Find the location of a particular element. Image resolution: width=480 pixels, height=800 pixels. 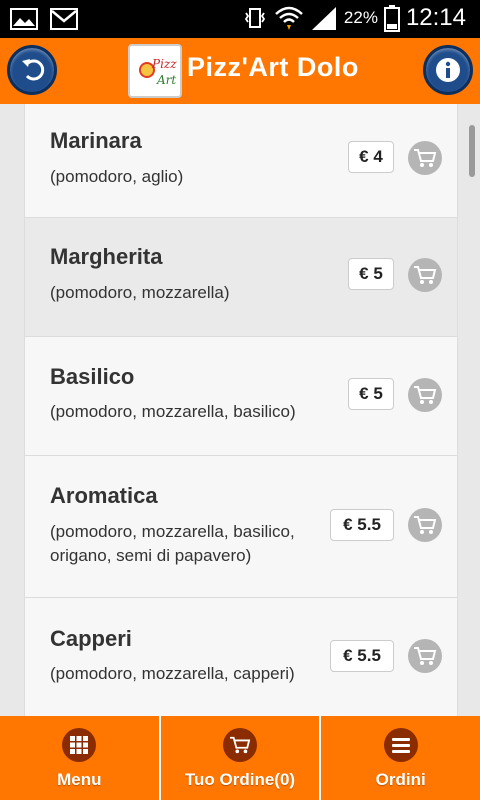

back-arrow-icon is located at coordinates (33, 70).